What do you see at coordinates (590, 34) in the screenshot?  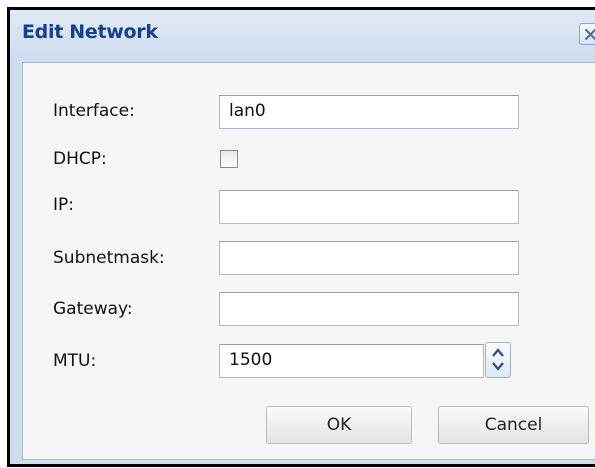 I see `close-icon` at bounding box center [590, 34].